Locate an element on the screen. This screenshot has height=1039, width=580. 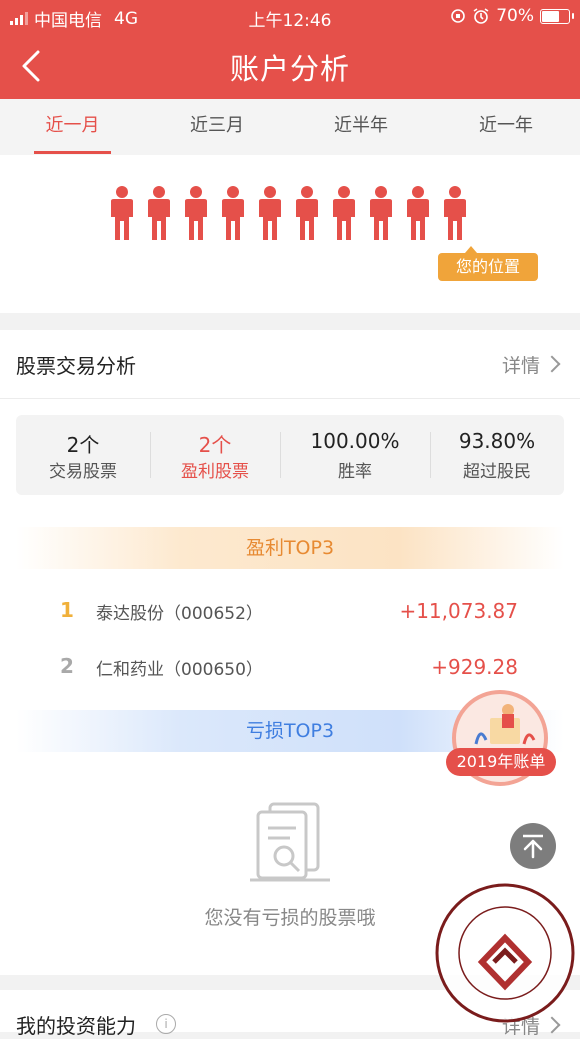
alarm-icon is located at coordinates (481, 16).